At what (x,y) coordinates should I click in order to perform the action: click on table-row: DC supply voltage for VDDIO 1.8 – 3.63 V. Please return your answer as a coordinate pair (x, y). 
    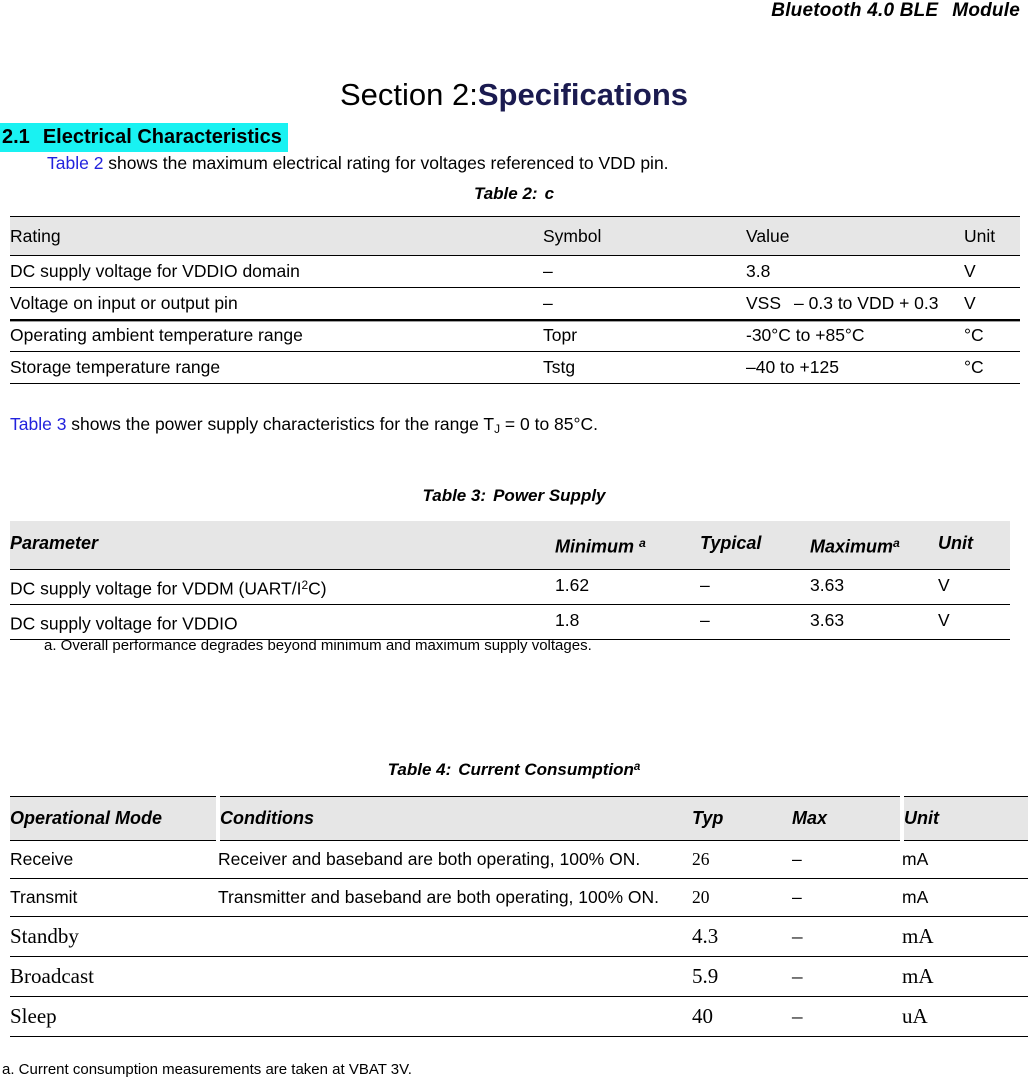
    Looking at the image, I should click on (510, 621).